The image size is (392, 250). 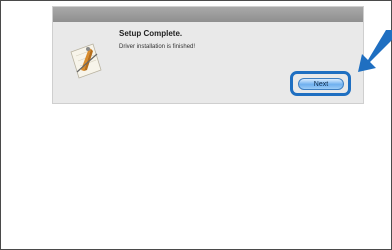 I want to click on dialog-heading: Setup Complete., so click(x=151, y=33).